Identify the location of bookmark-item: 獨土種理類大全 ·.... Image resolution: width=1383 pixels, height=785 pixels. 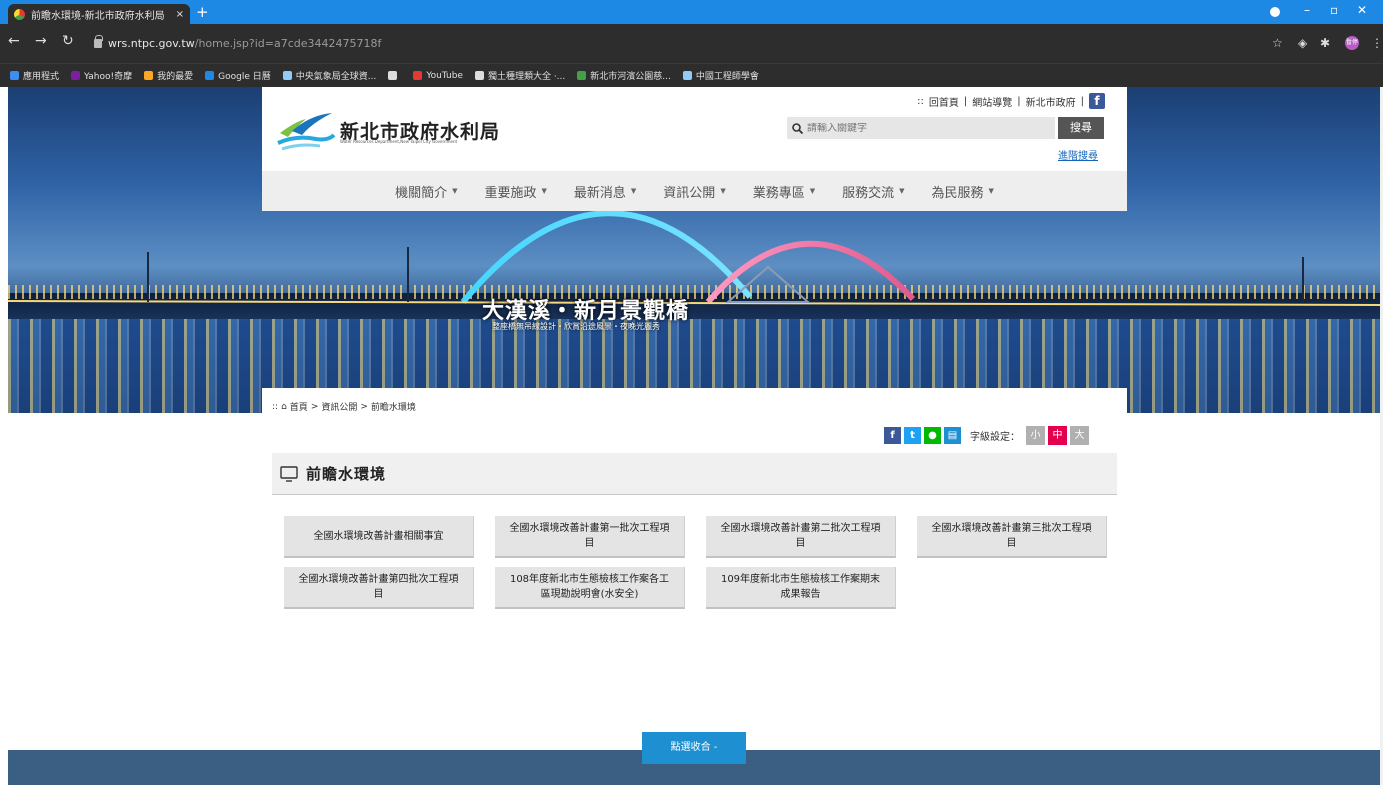
(519, 75).